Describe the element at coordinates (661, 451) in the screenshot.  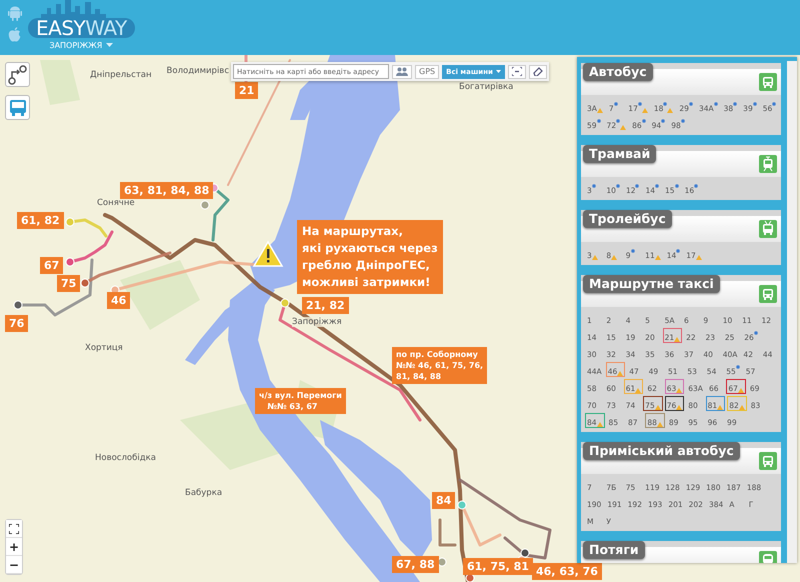
I see `route-group-title: Приміський автобус` at that location.